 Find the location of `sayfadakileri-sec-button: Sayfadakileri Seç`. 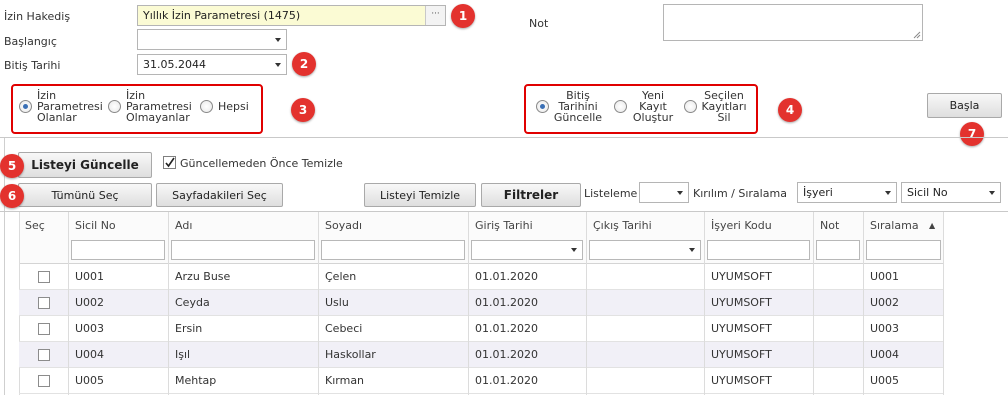

sayfadakileri-sec-button: Sayfadakileri Seç is located at coordinates (219, 195).